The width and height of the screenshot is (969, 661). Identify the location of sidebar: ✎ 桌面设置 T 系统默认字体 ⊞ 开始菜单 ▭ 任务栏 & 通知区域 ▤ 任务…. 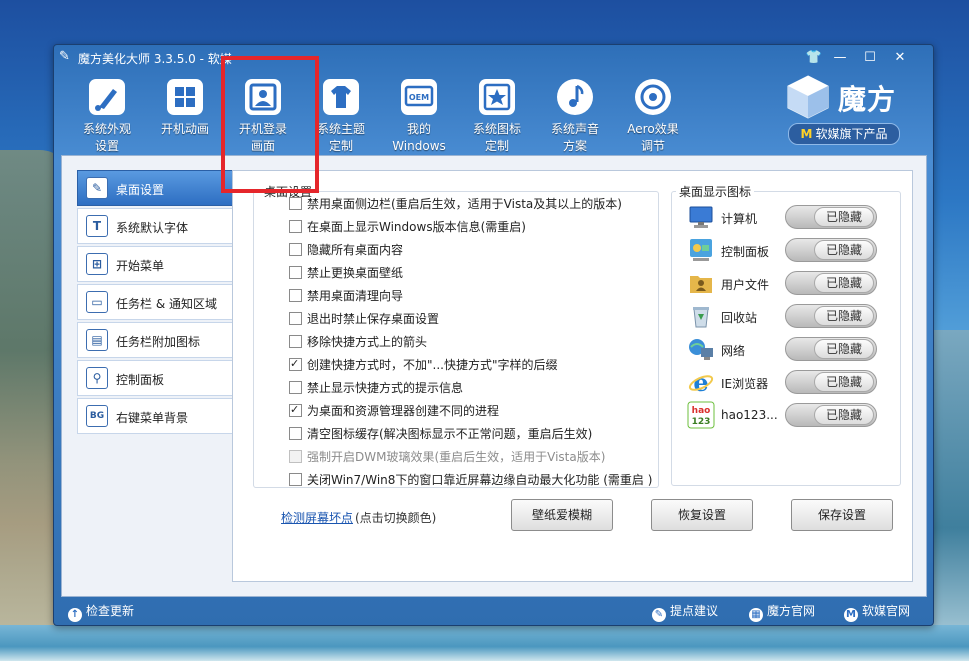
(159, 303).